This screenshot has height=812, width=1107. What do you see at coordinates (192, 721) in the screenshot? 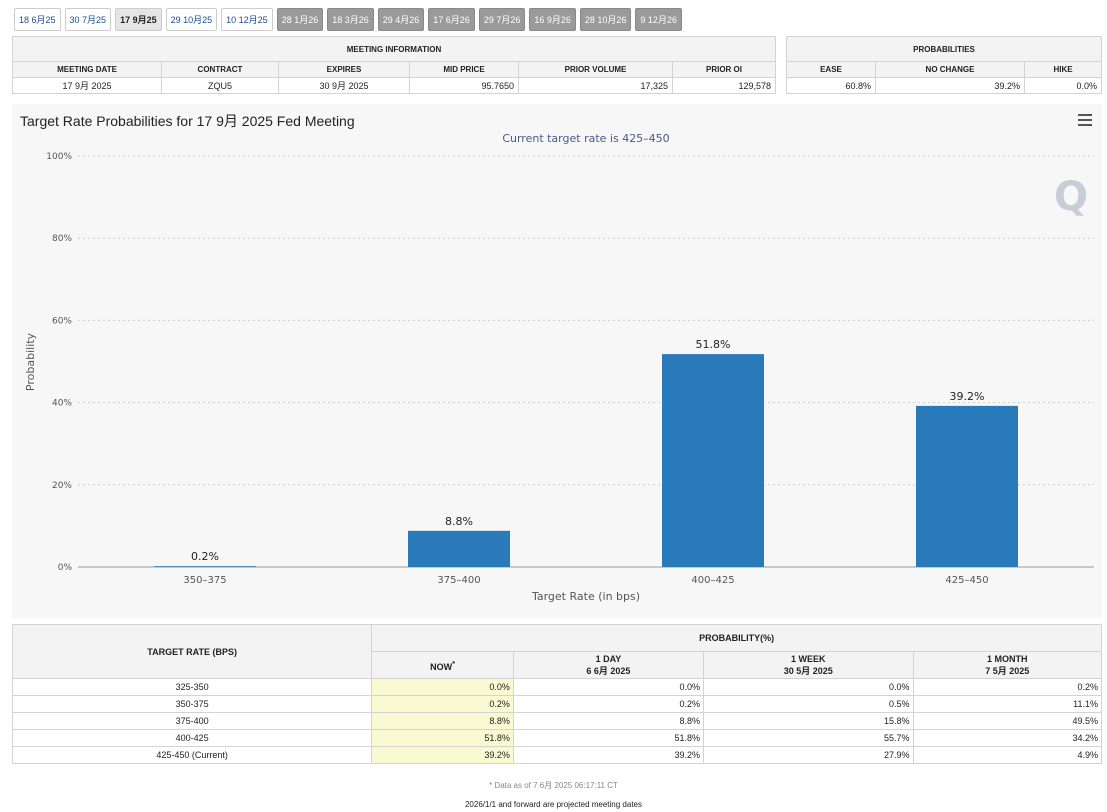
I see `rate-cell: 375-400` at bounding box center [192, 721].